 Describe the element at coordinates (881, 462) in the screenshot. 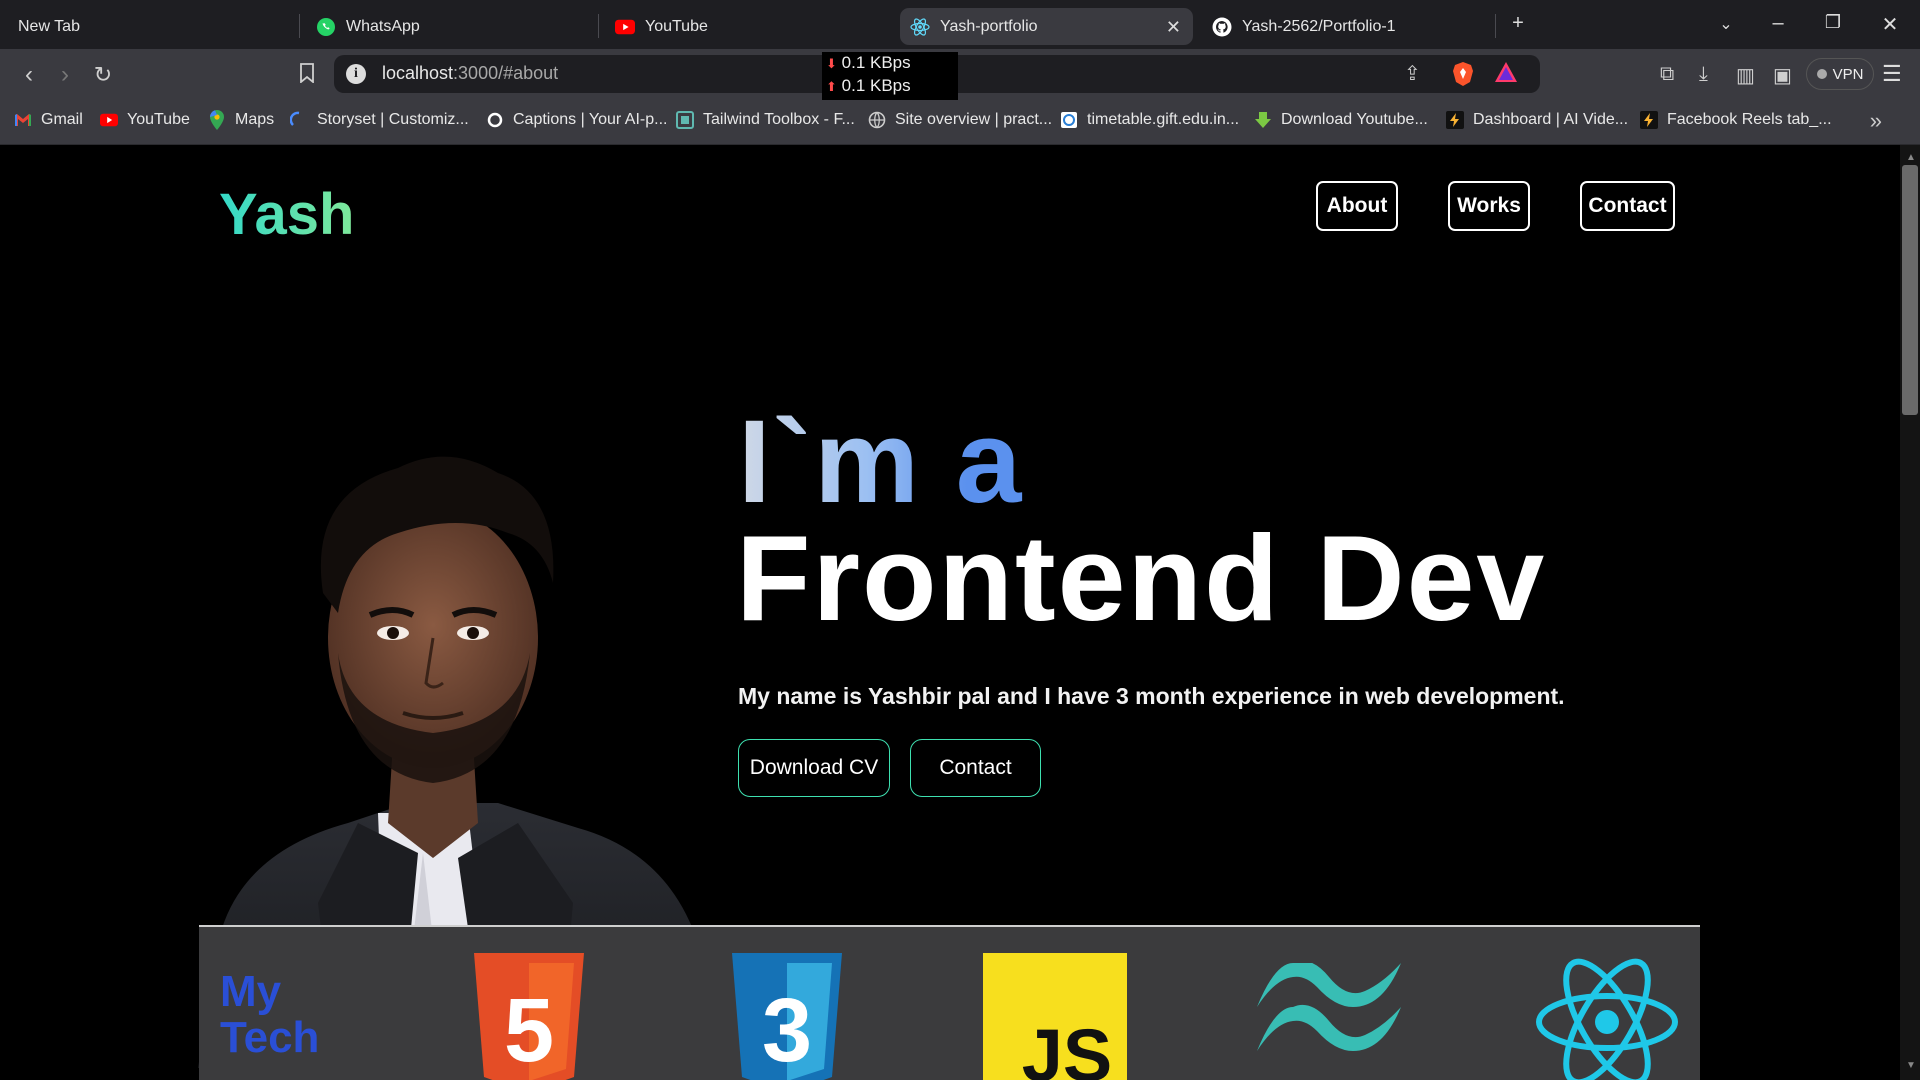

I see `hero-line-1: I`m a` at that location.